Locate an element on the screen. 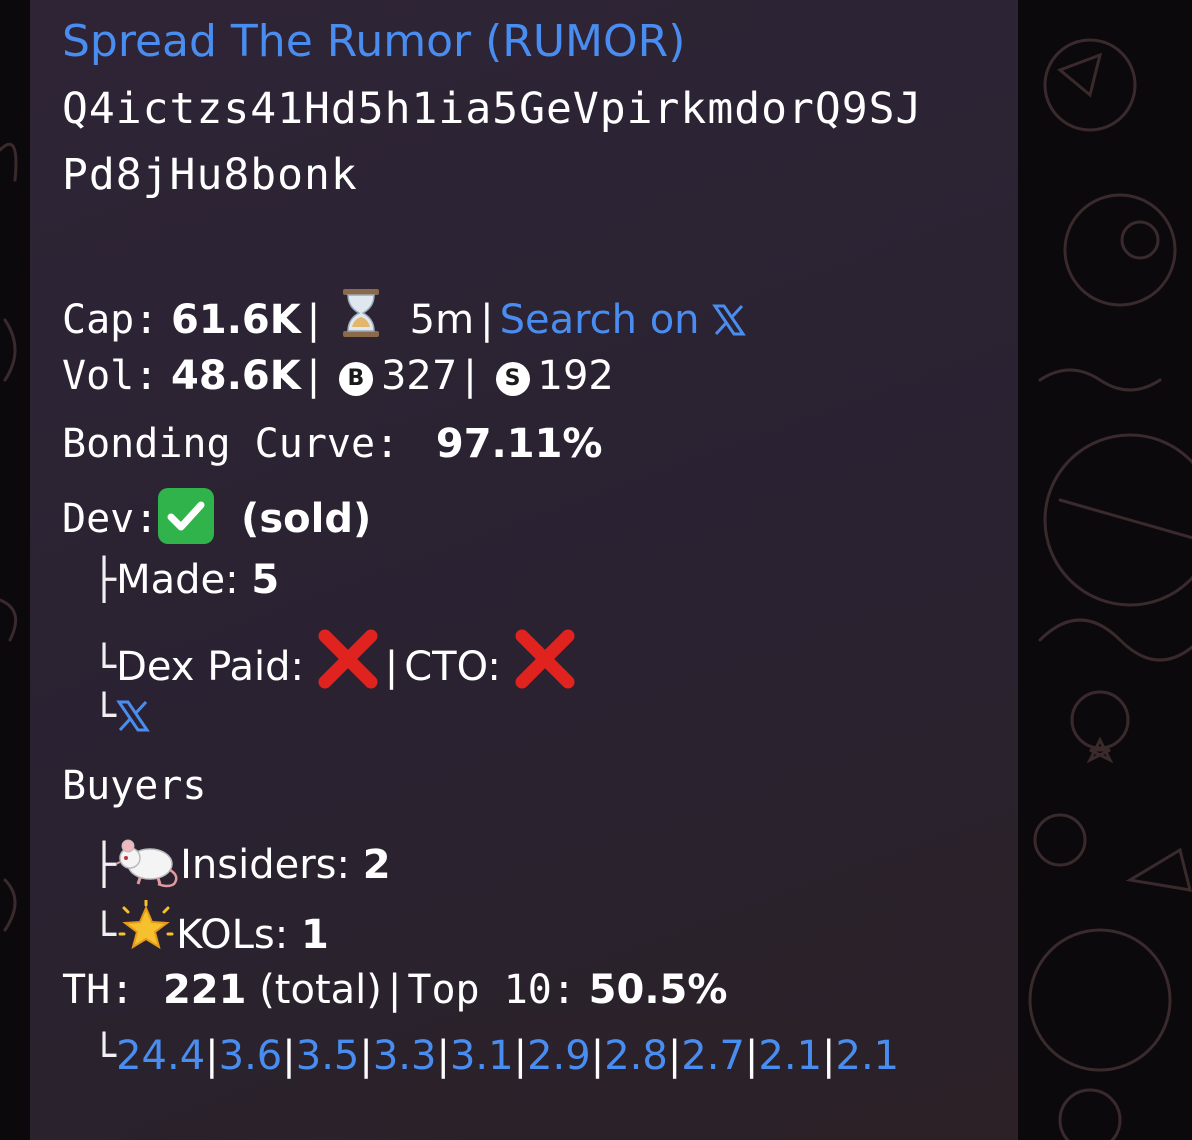 This screenshot has width=1192, height=1140. dev-x-line: └ is located at coordinates (121, 718).